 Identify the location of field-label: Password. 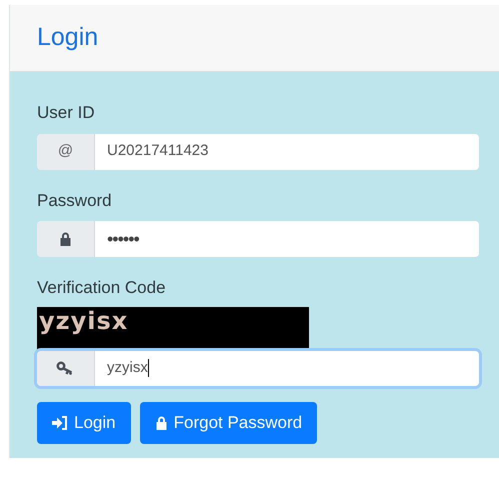
(75, 201).